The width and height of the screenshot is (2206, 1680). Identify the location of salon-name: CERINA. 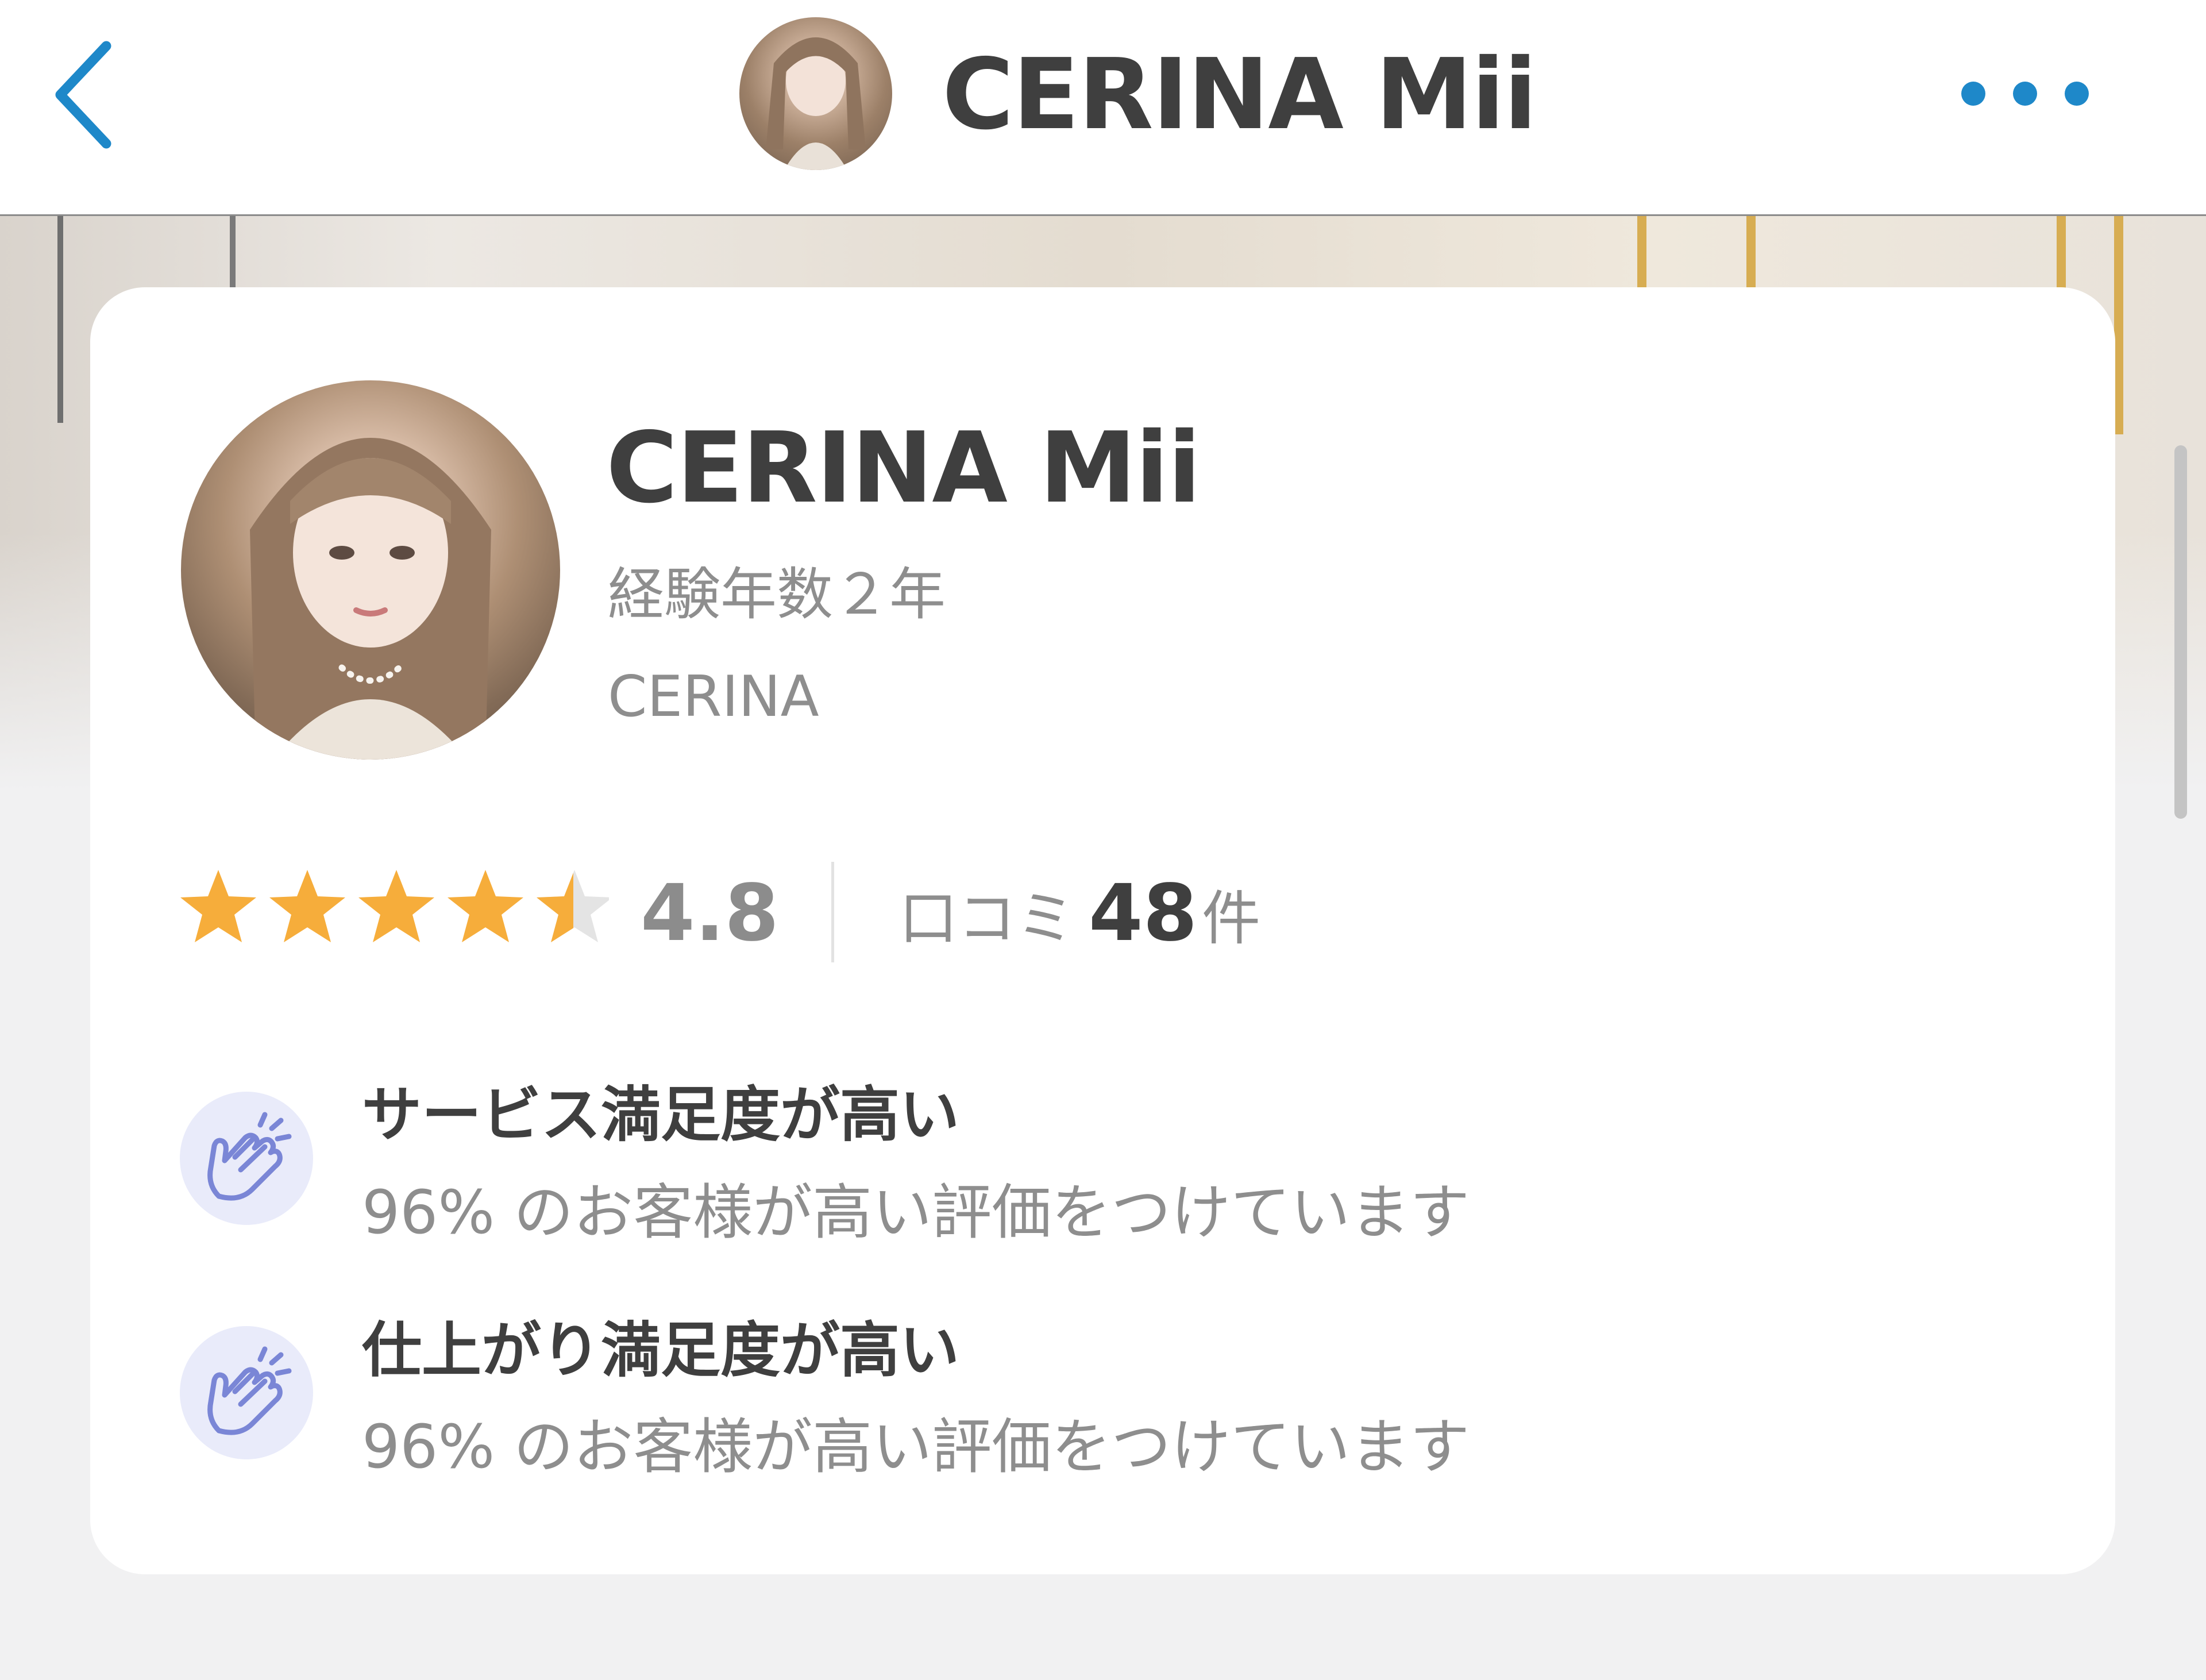
(713, 697).